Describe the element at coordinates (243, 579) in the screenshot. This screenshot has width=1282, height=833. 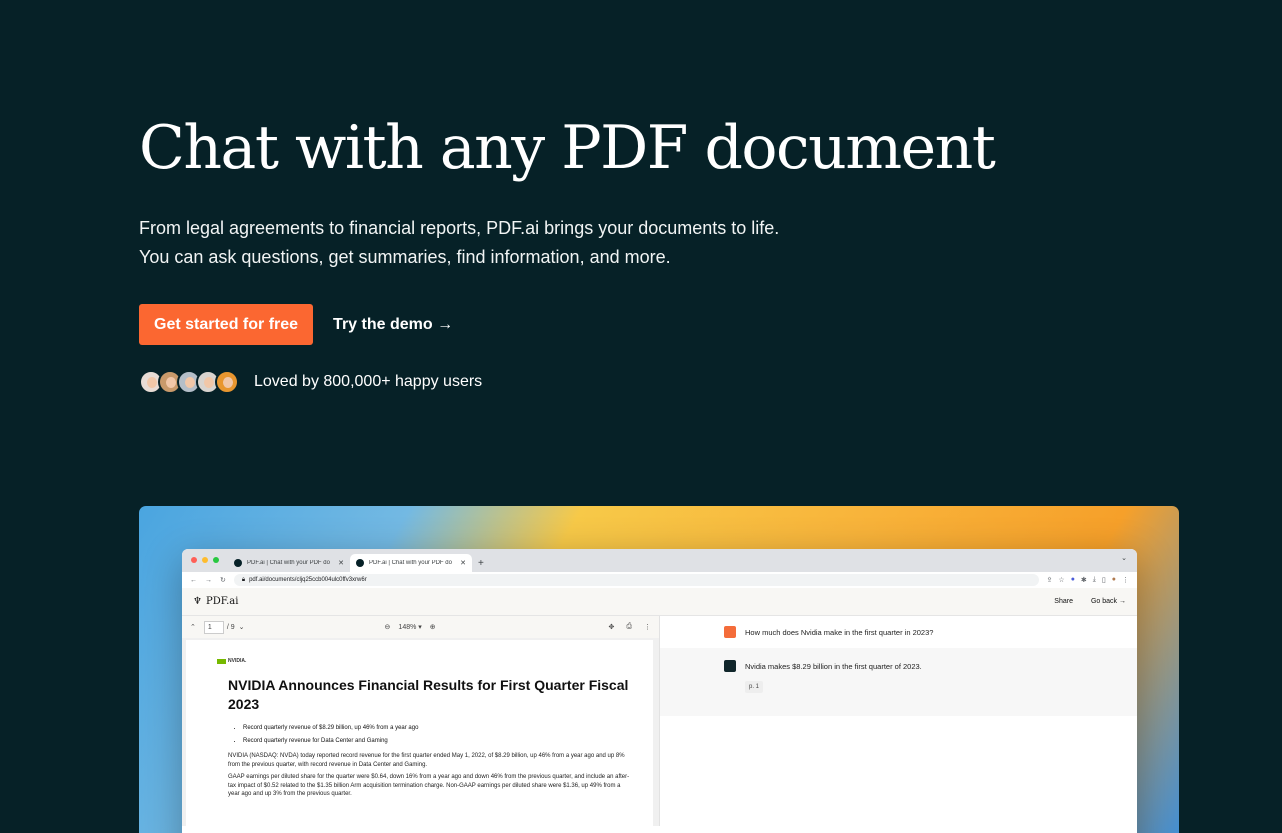
I see `lock-icon: 🔒︎` at that location.